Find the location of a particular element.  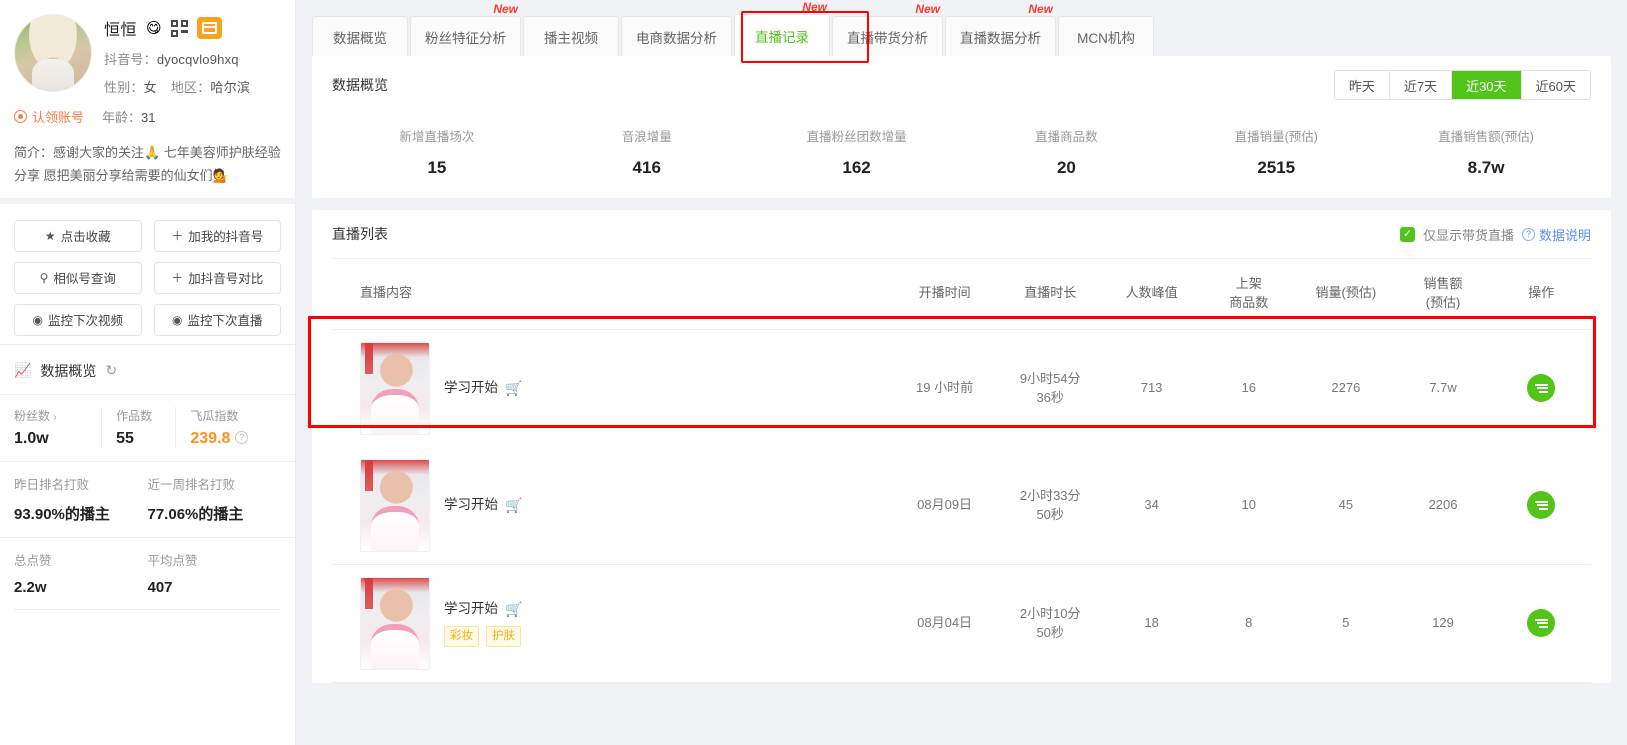

cell-peak-viewers: 18 is located at coordinates (1152, 623).